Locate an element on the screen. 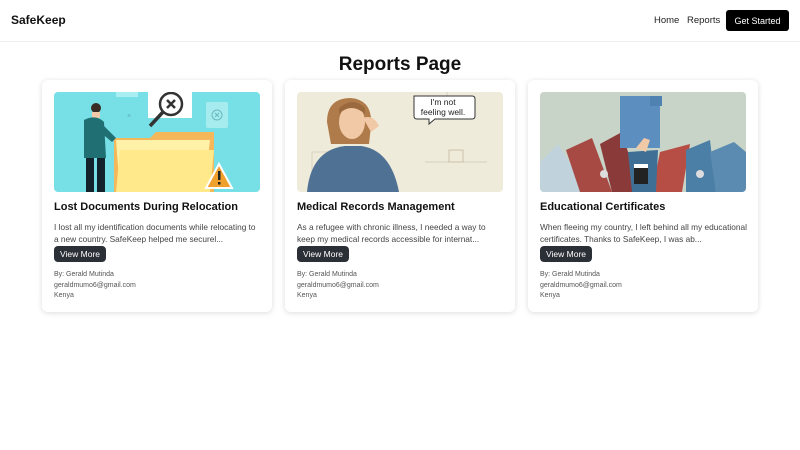 Image resolution: width=800 pixels, height=450 pixels. lost-documents-image: × is located at coordinates (157, 142).